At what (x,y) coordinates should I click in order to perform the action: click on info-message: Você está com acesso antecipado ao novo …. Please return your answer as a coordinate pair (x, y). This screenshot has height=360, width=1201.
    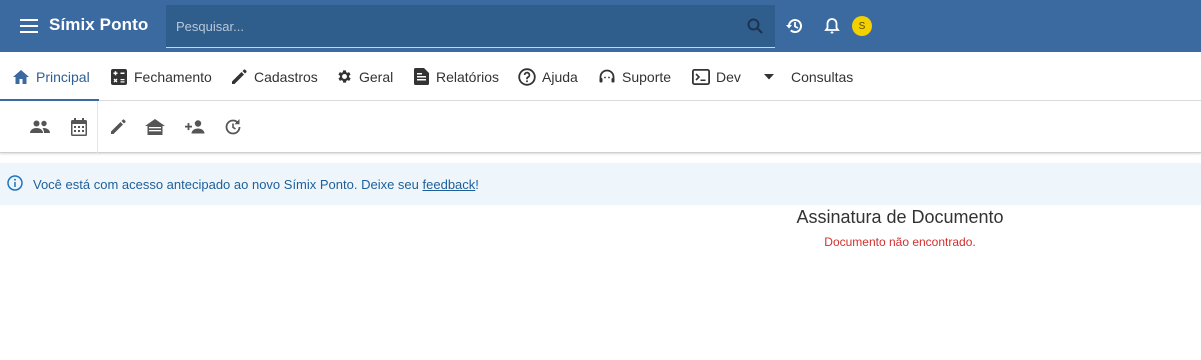
    Looking at the image, I should click on (256, 184).